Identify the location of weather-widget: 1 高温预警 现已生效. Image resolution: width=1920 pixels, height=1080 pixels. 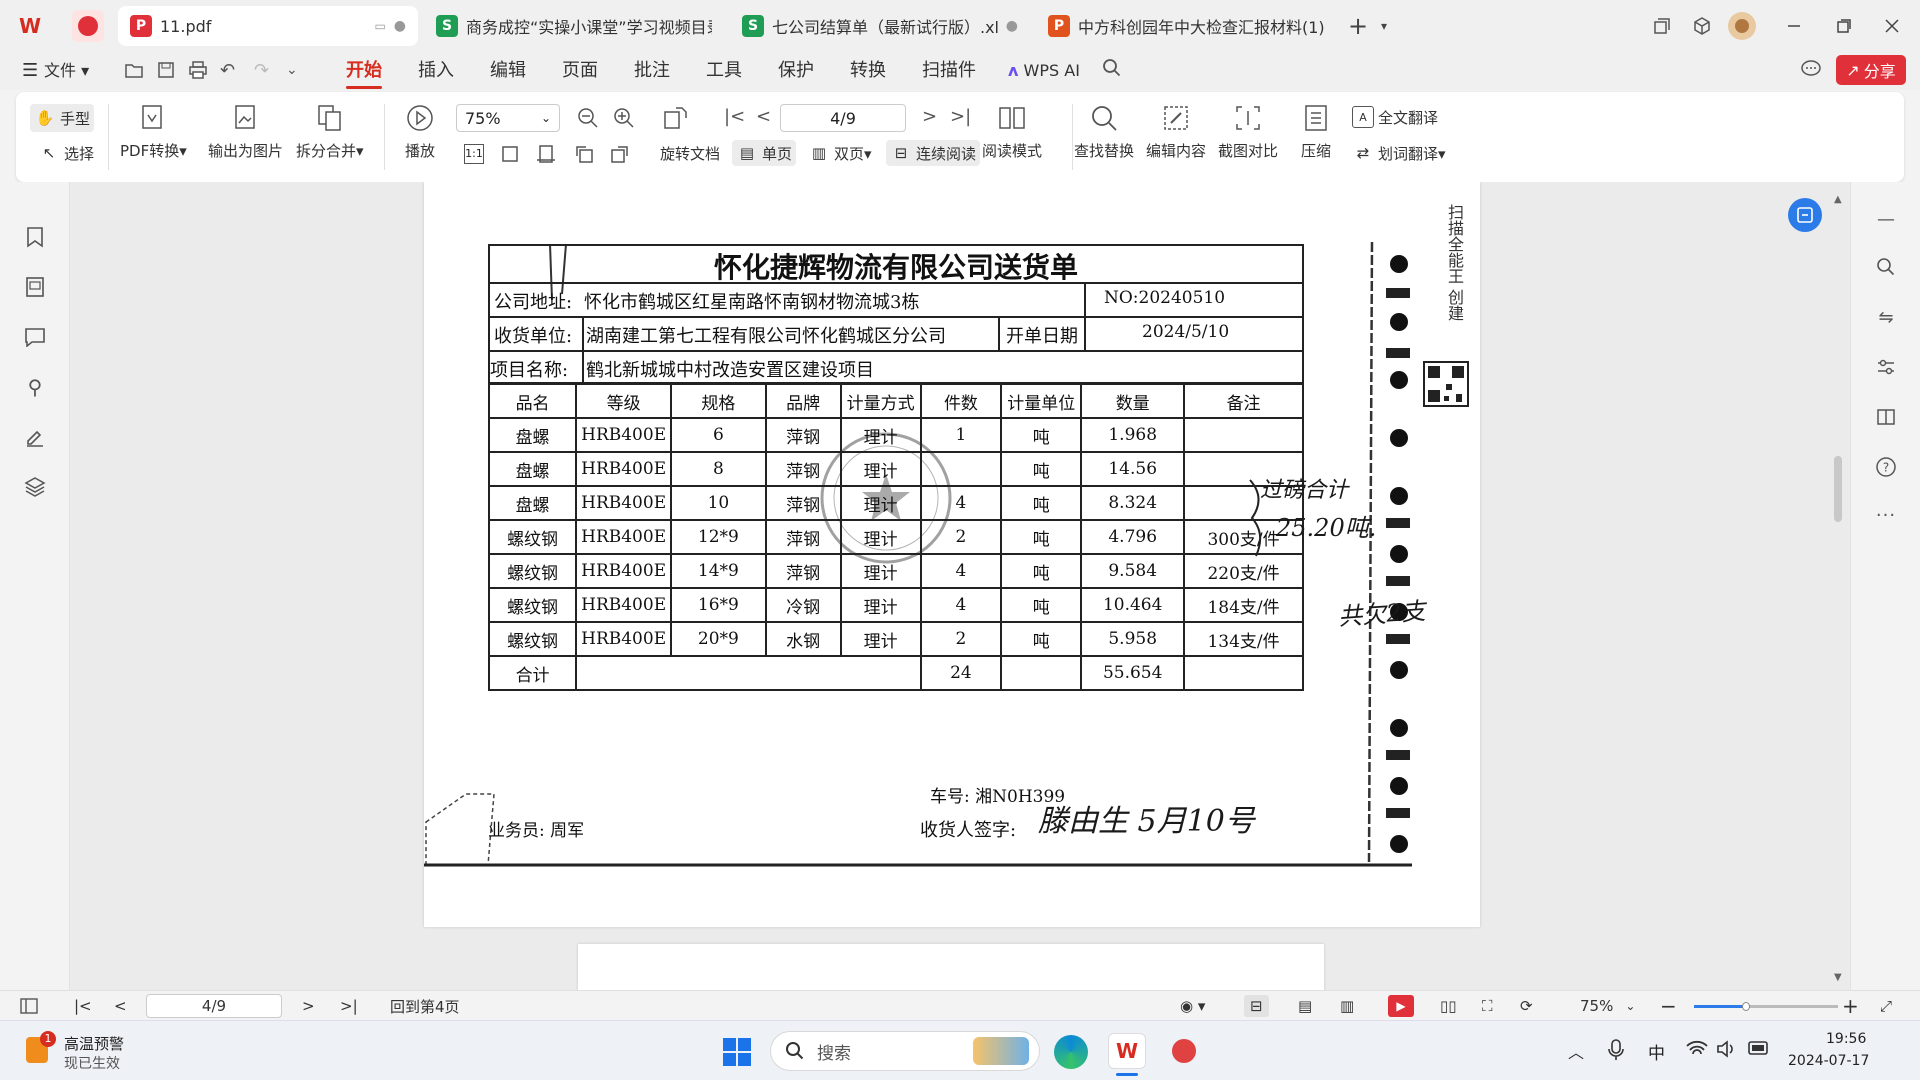
(86, 1052).